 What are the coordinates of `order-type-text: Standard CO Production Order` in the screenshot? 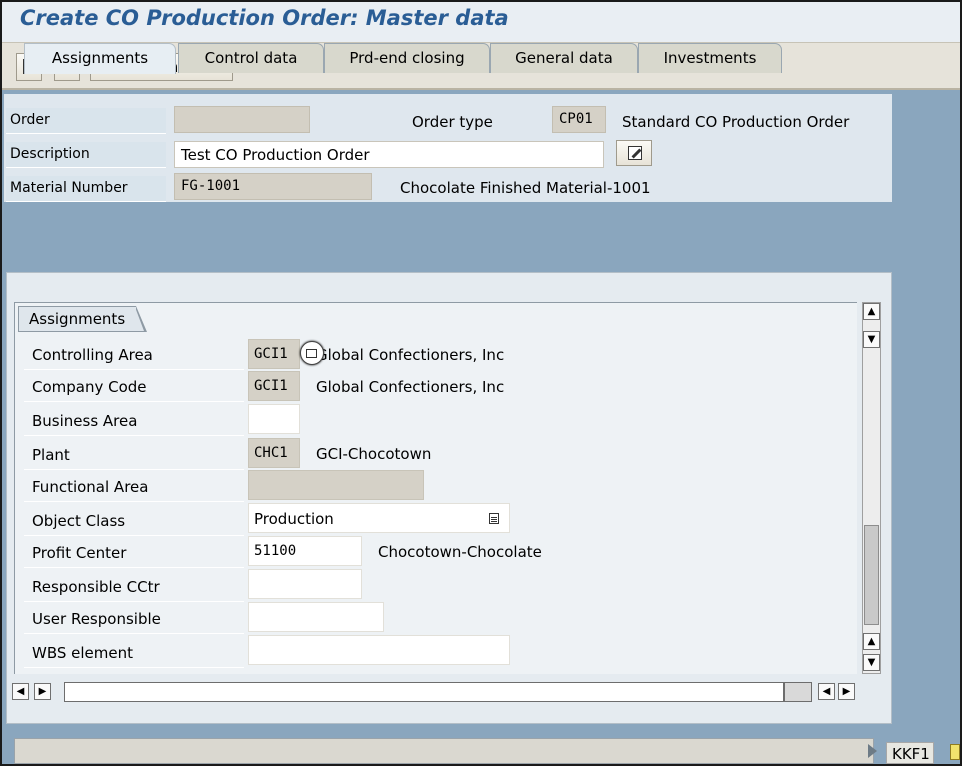 It's located at (736, 122).